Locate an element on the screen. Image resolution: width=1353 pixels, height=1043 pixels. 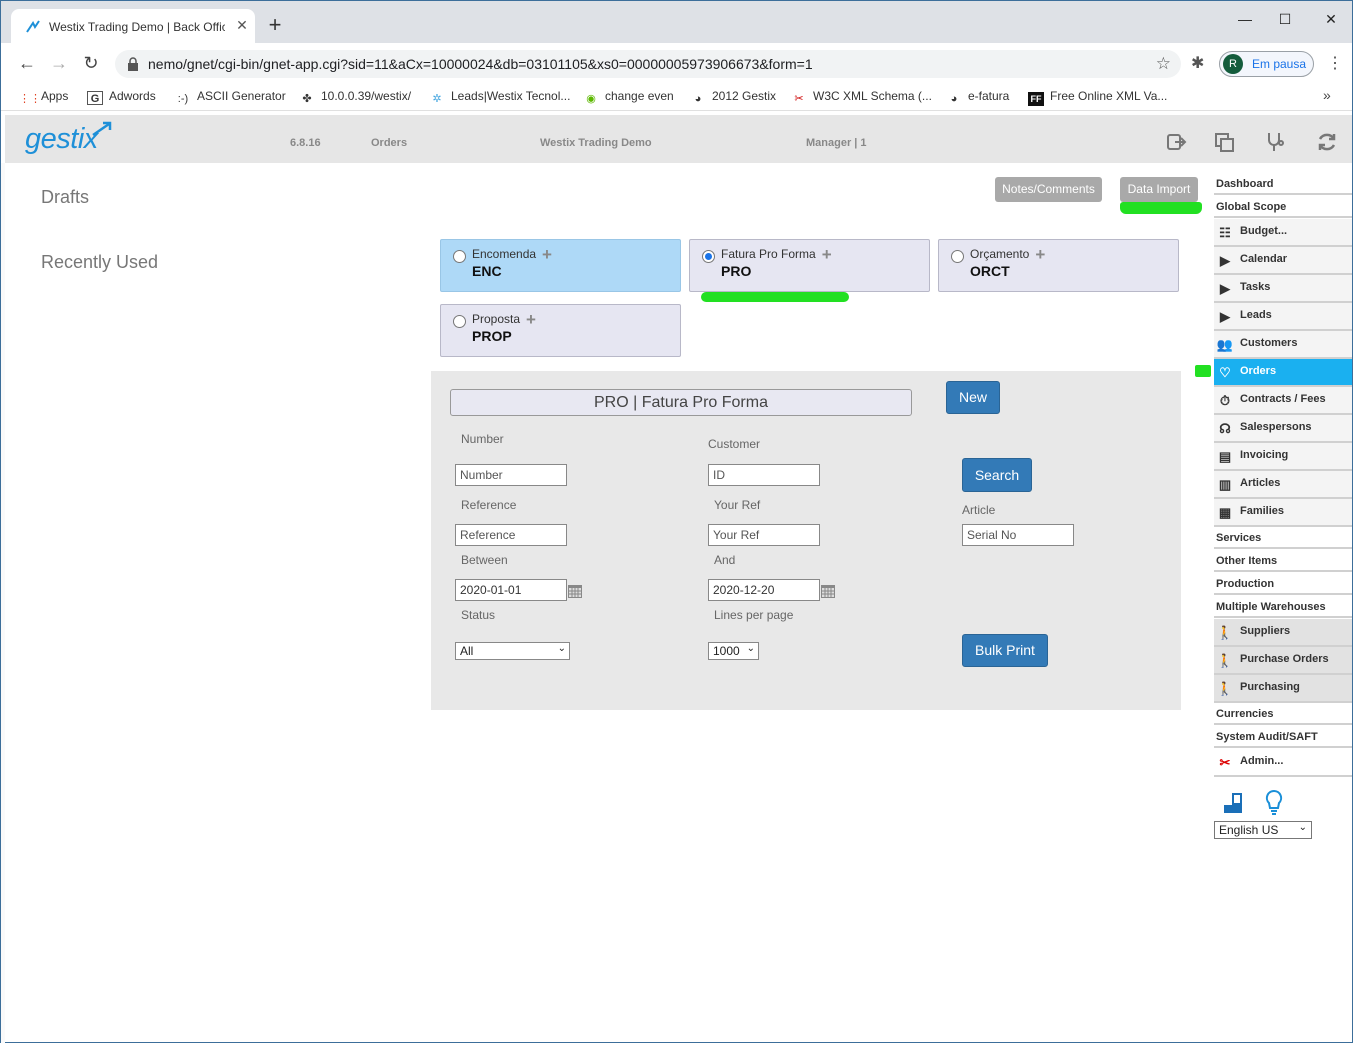
play-icon: ▶ is located at coordinates (1225, 316).